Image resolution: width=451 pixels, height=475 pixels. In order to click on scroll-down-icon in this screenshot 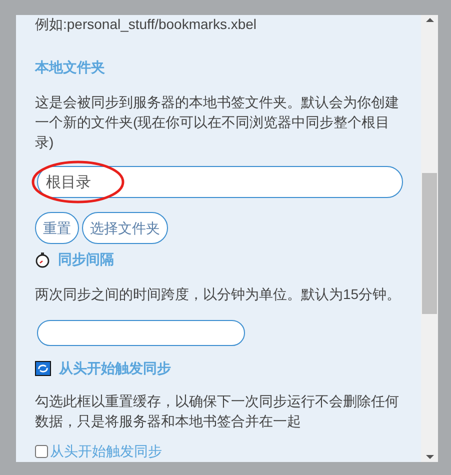, I will do `click(430, 457)`.